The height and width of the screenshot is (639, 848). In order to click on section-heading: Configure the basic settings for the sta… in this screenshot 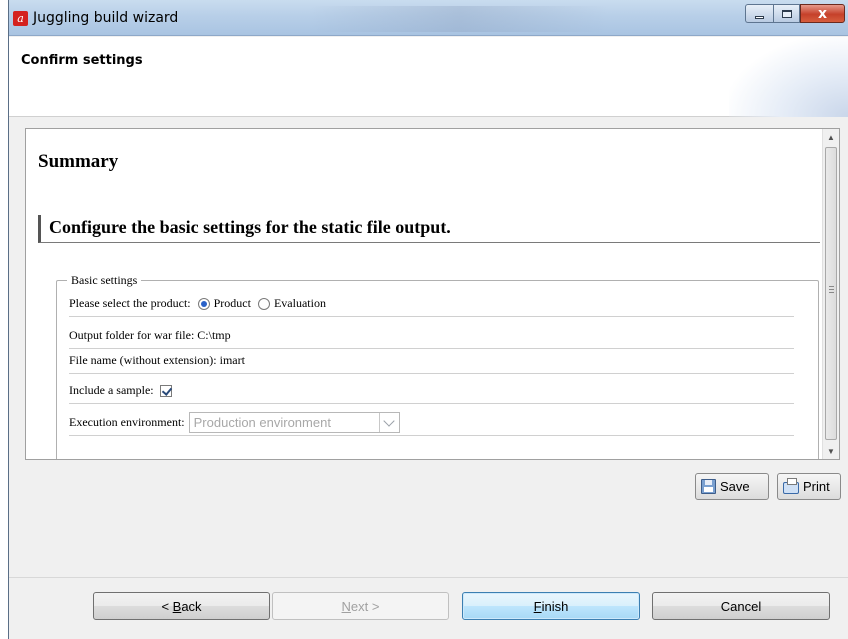, I will do `click(429, 229)`.